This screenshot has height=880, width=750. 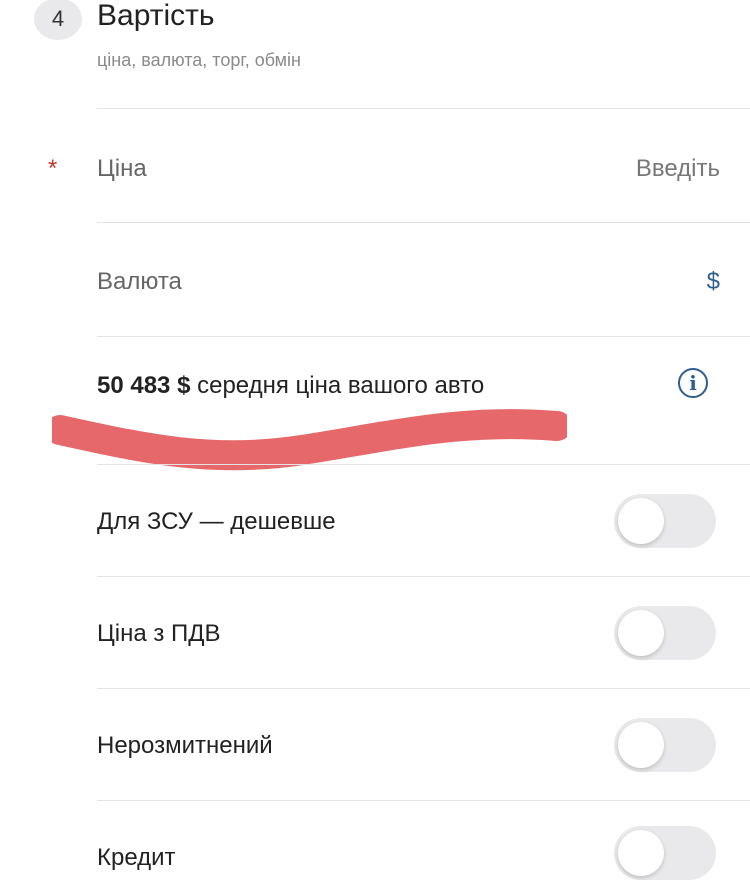 What do you see at coordinates (144, 385) in the screenshot?
I see `average-price-amount: 50 483 $` at bounding box center [144, 385].